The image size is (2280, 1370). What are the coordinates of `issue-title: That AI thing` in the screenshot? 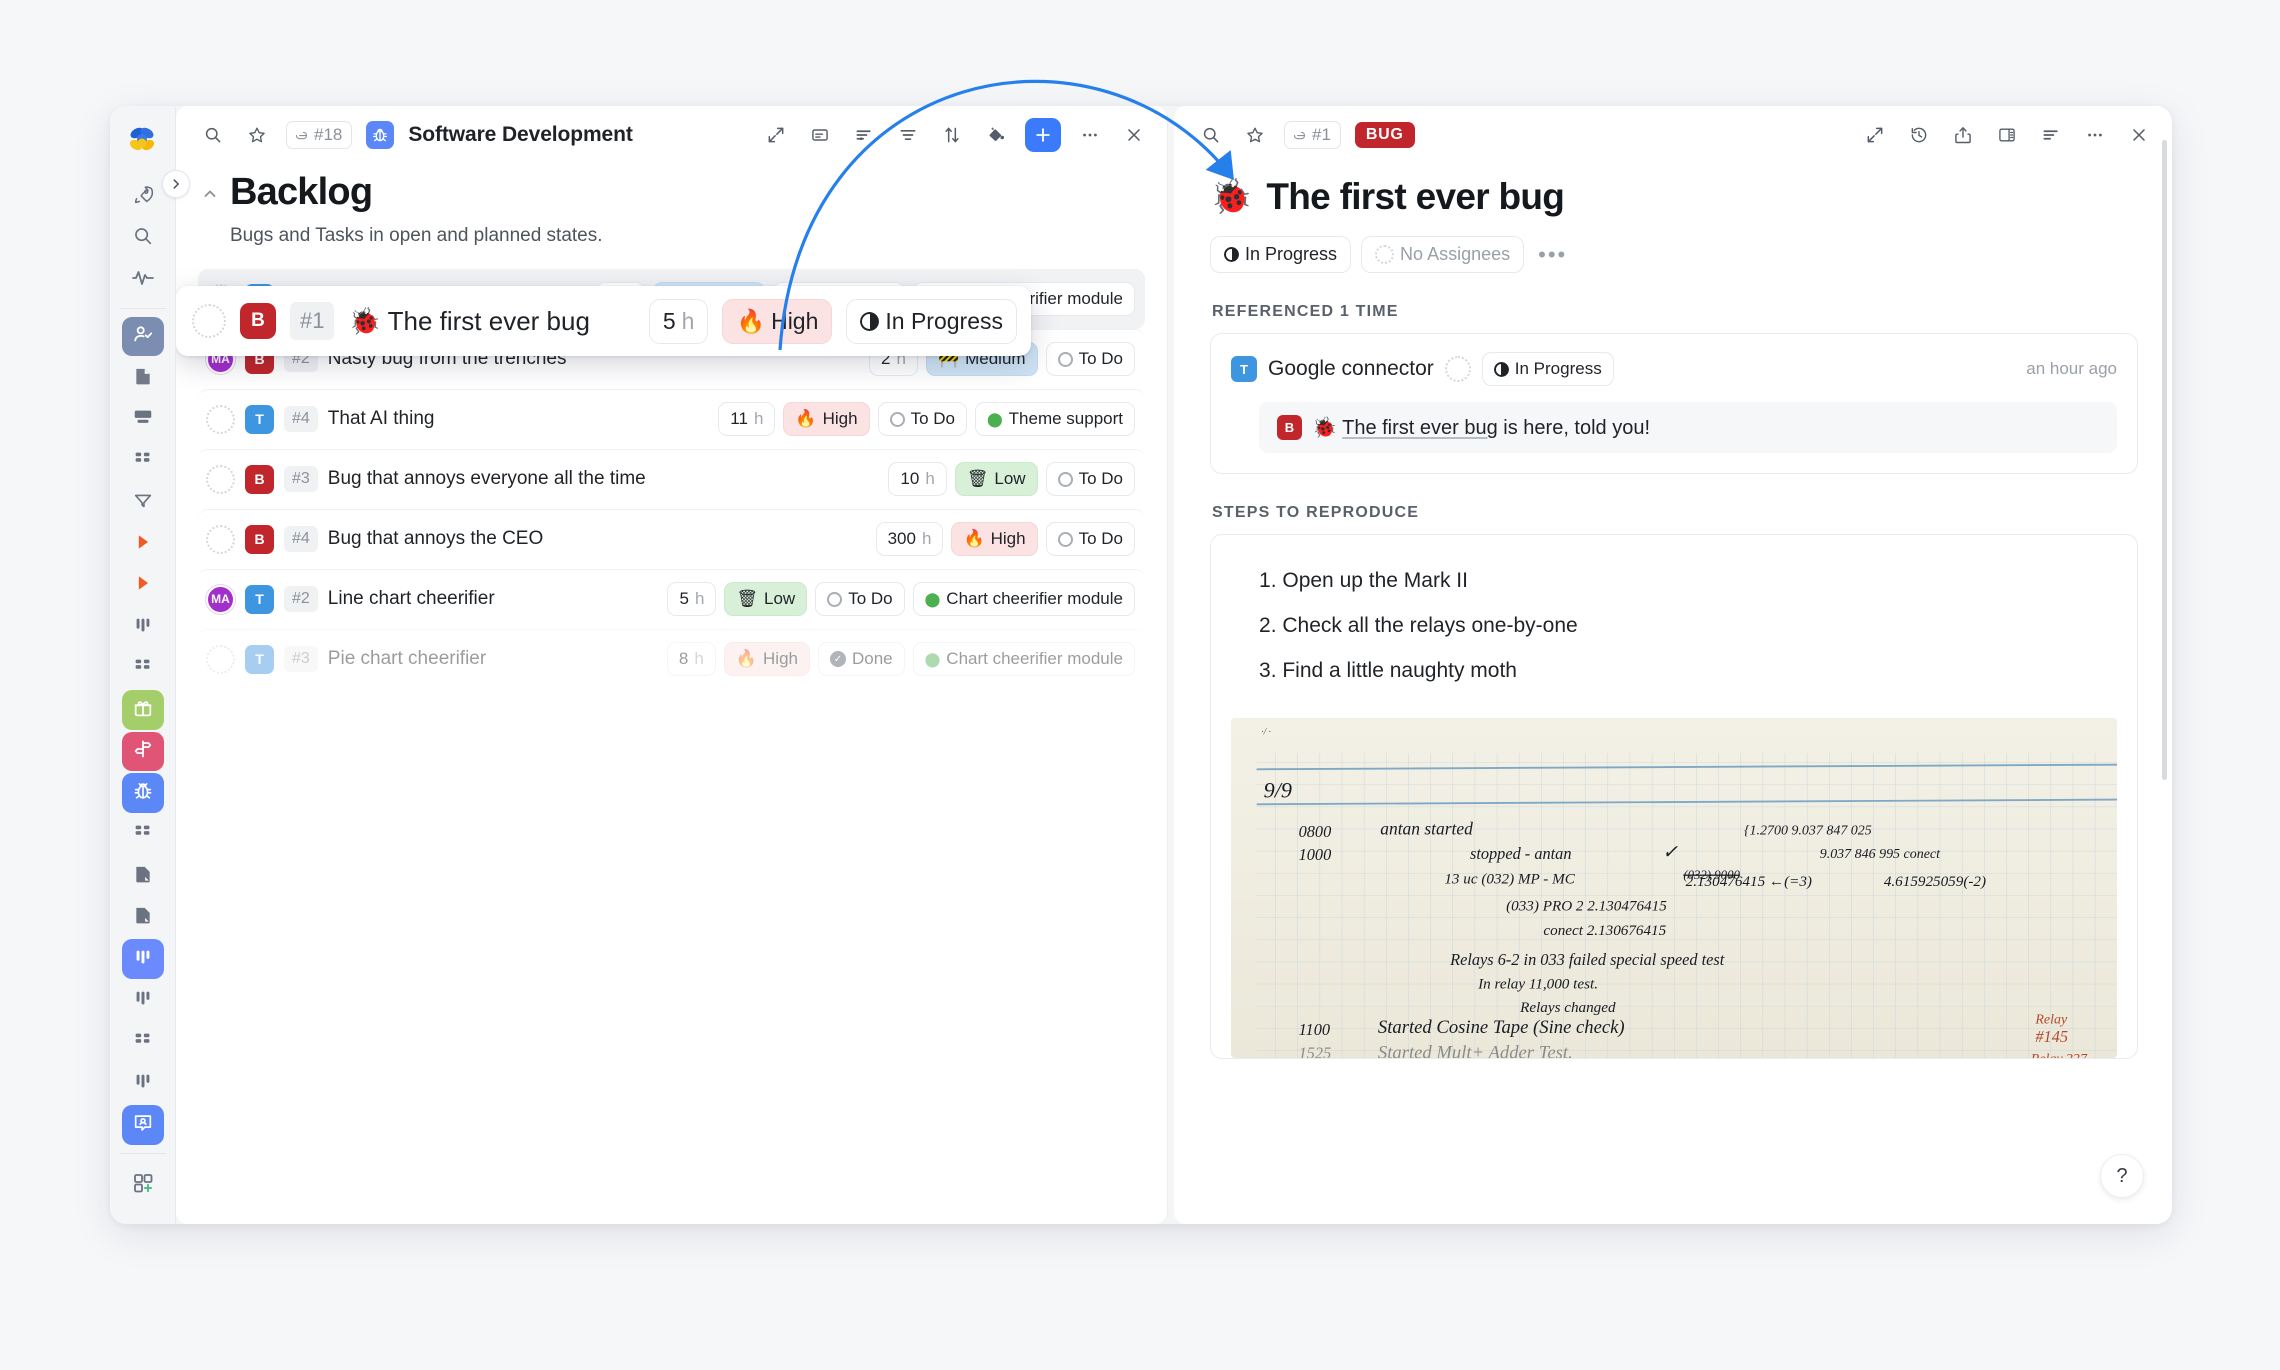 It's located at (381, 419).